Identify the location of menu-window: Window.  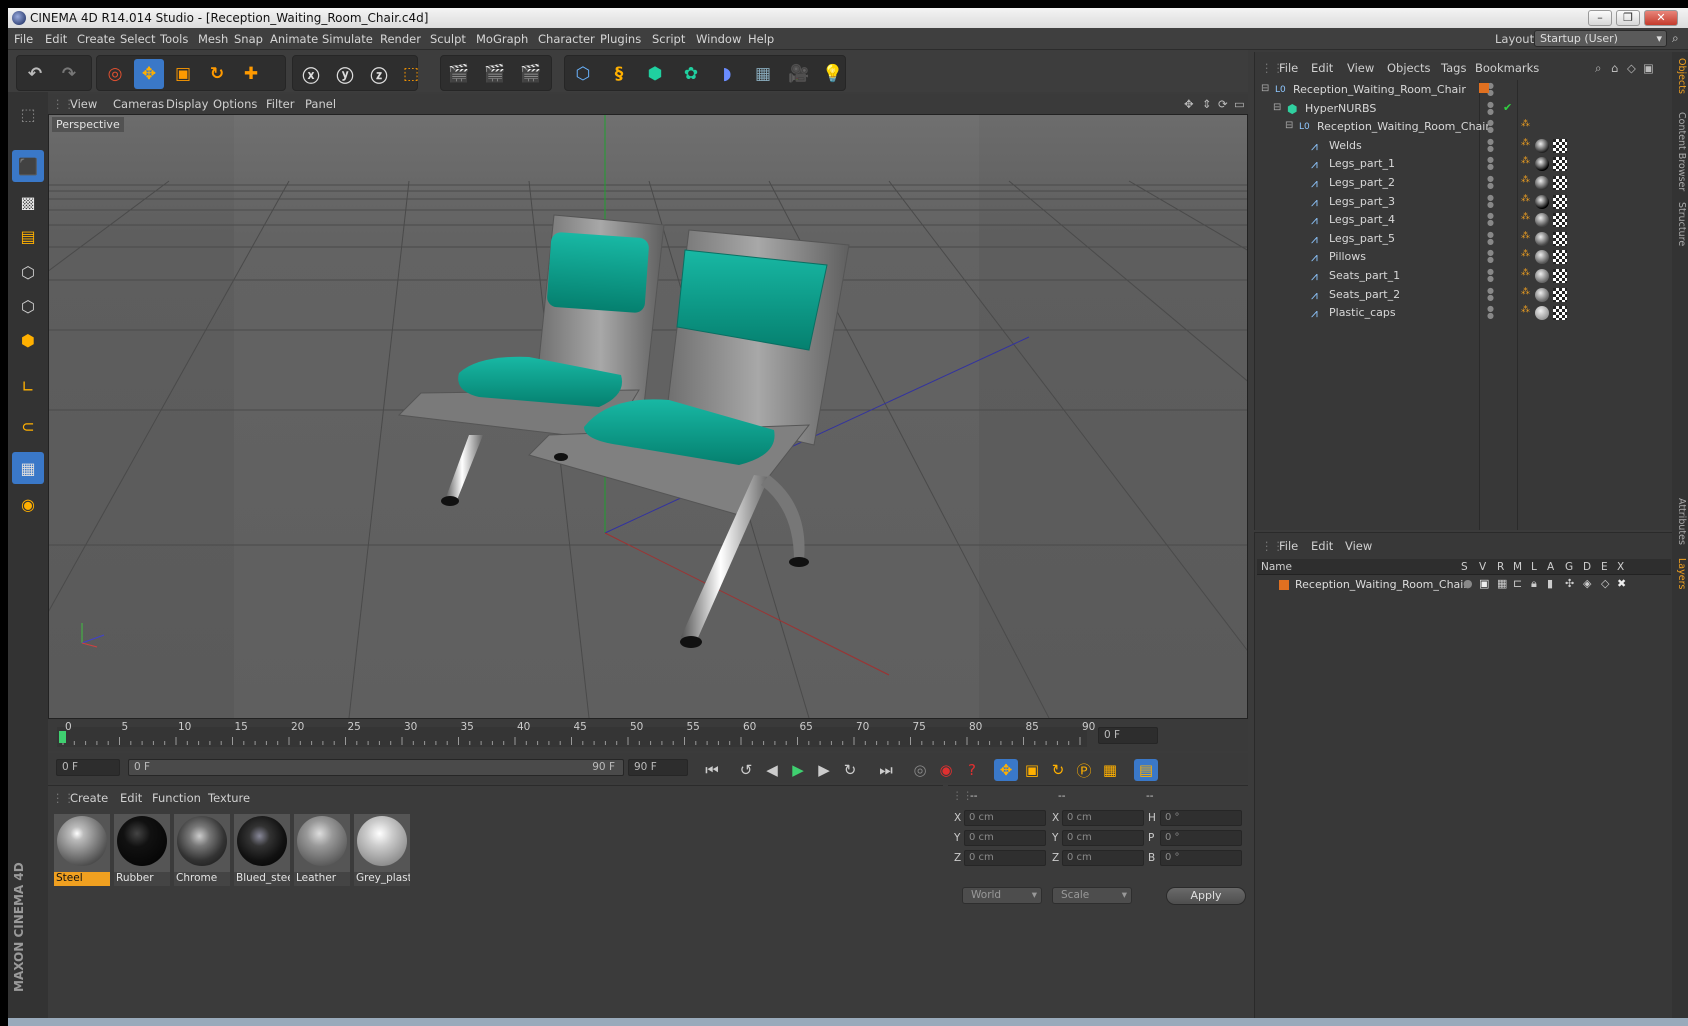
(718, 39).